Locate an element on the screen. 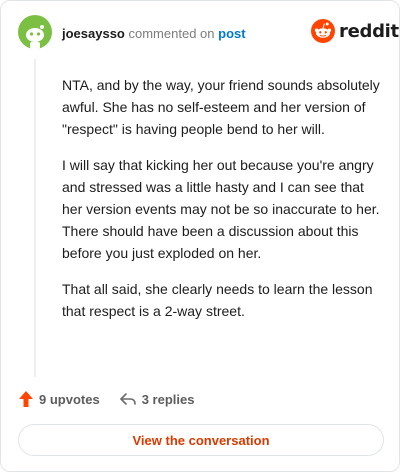 The image size is (400, 472). post-link: post is located at coordinates (231, 33).